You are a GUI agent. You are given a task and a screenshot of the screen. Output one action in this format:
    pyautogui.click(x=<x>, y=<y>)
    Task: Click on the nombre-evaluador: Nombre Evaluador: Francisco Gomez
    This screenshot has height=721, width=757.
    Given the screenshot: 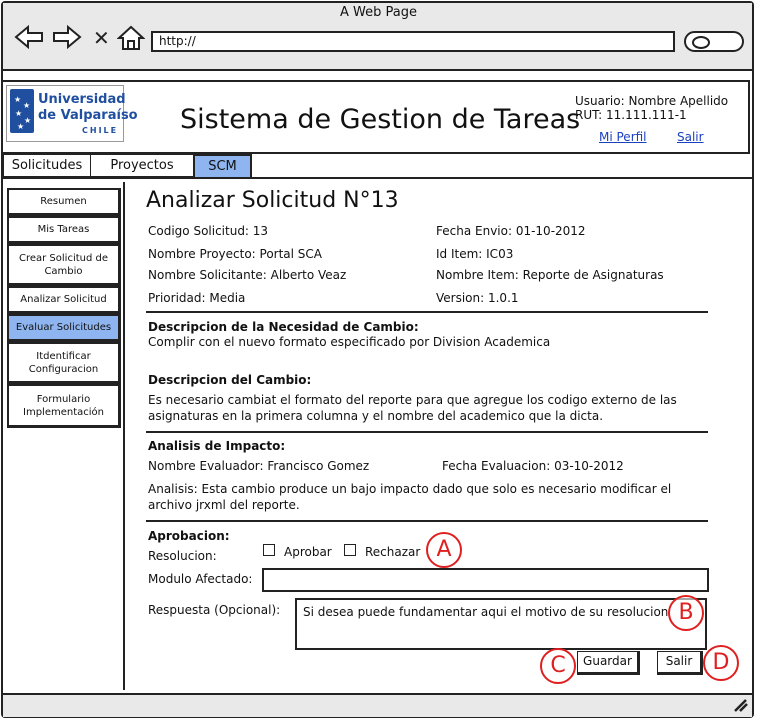 What is the action you would take?
    pyautogui.click(x=259, y=466)
    